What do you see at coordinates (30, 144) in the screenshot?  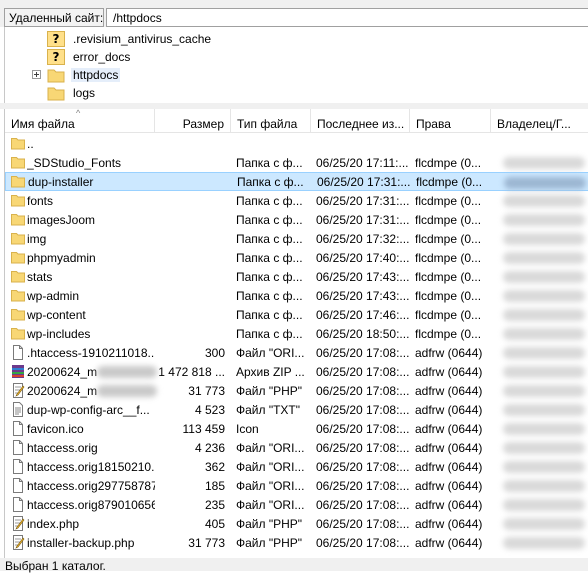 I see `file-name: ..` at bounding box center [30, 144].